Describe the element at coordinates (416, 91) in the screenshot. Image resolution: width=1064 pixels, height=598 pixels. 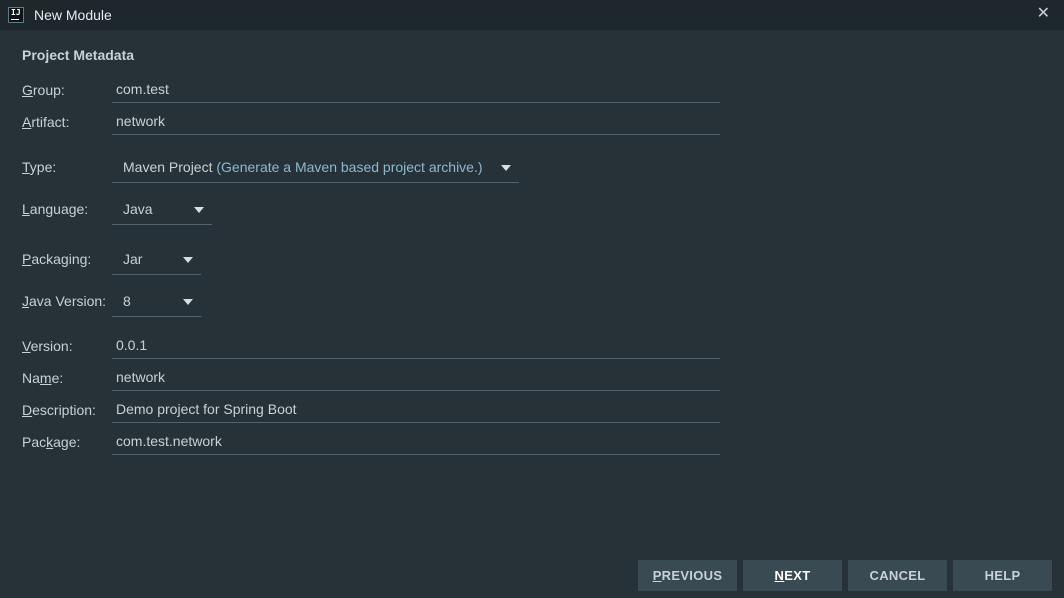
I see `group-field: com.test` at that location.